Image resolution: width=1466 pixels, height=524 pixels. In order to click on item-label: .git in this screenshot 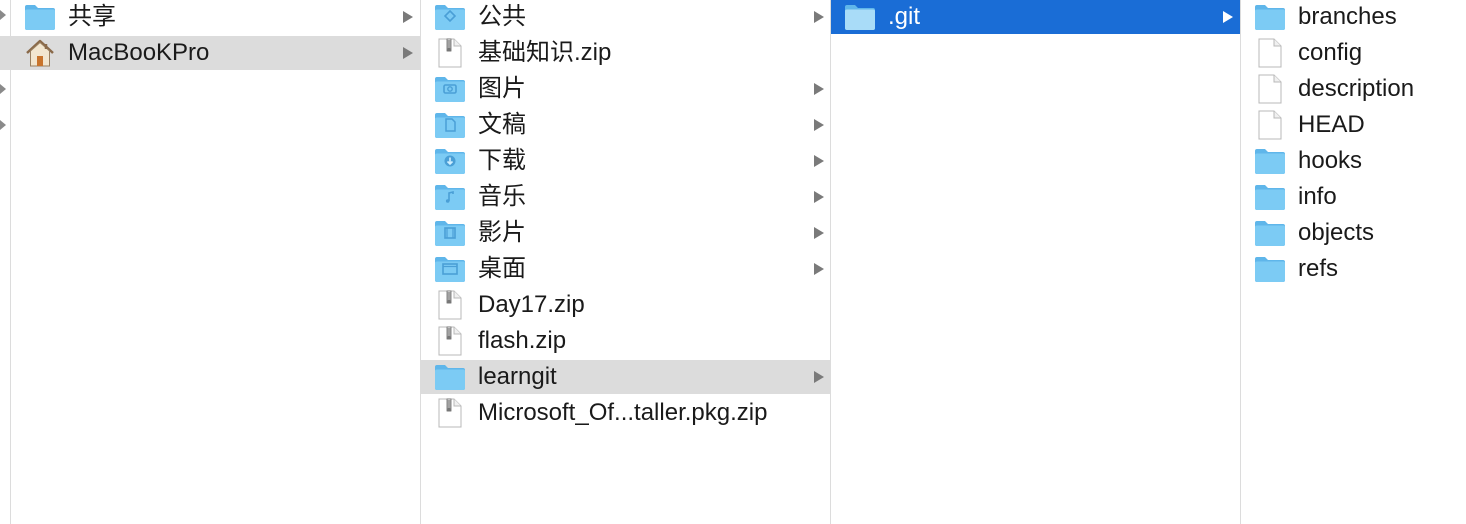, I will do `click(904, 16)`.